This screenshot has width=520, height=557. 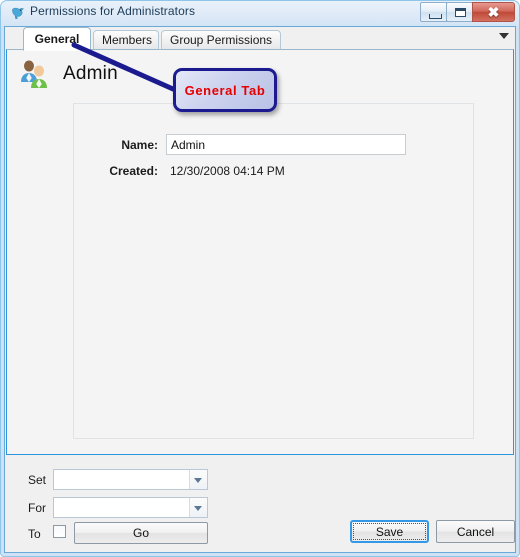 I want to click on bird-icon, so click(x=18, y=13).